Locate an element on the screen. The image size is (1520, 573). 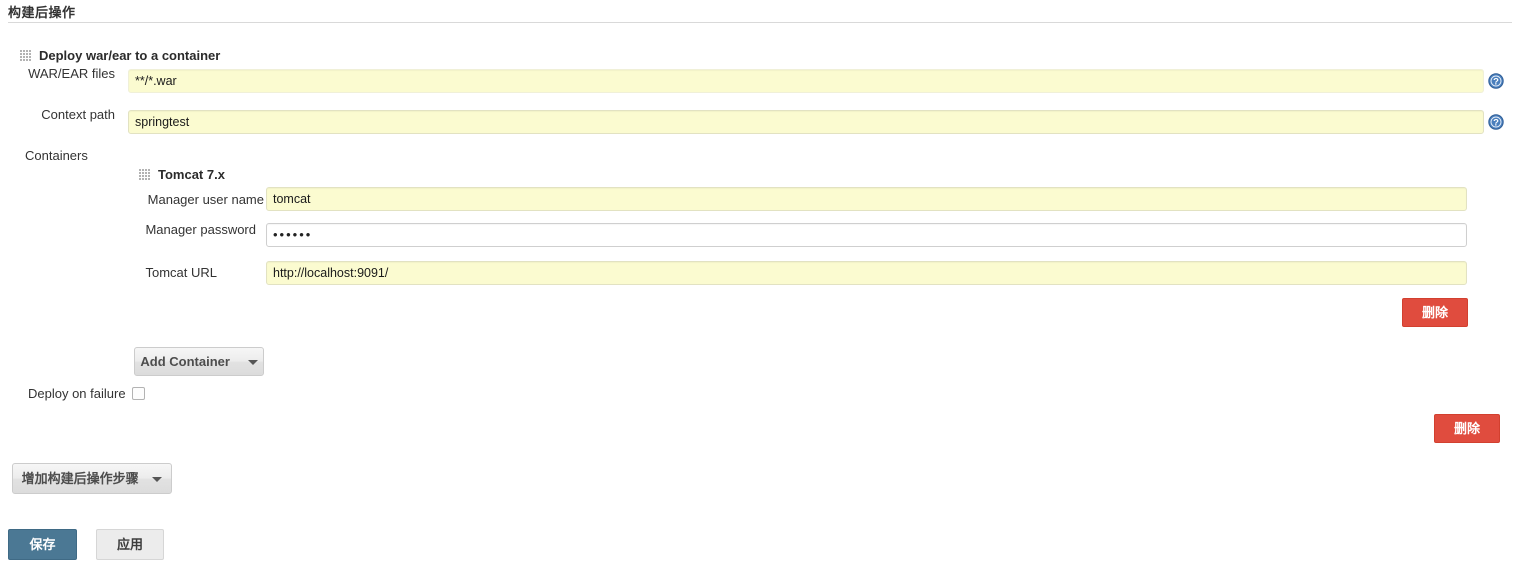
add-container-button: Add Container is located at coordinates (199, 361).